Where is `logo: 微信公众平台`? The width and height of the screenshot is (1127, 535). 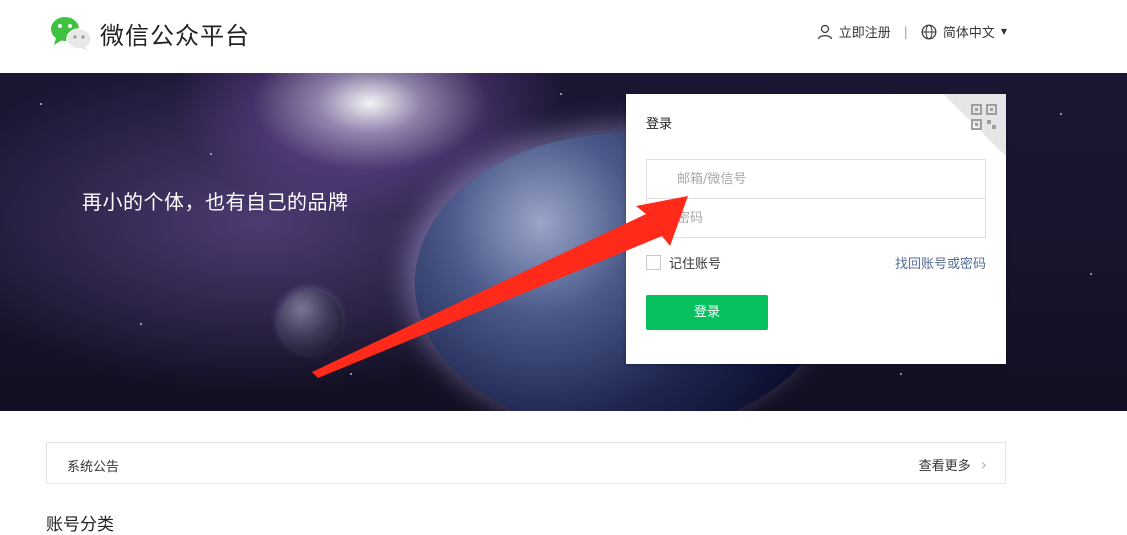 logo: 微信公众平台 is located at coordinates (150, 33).